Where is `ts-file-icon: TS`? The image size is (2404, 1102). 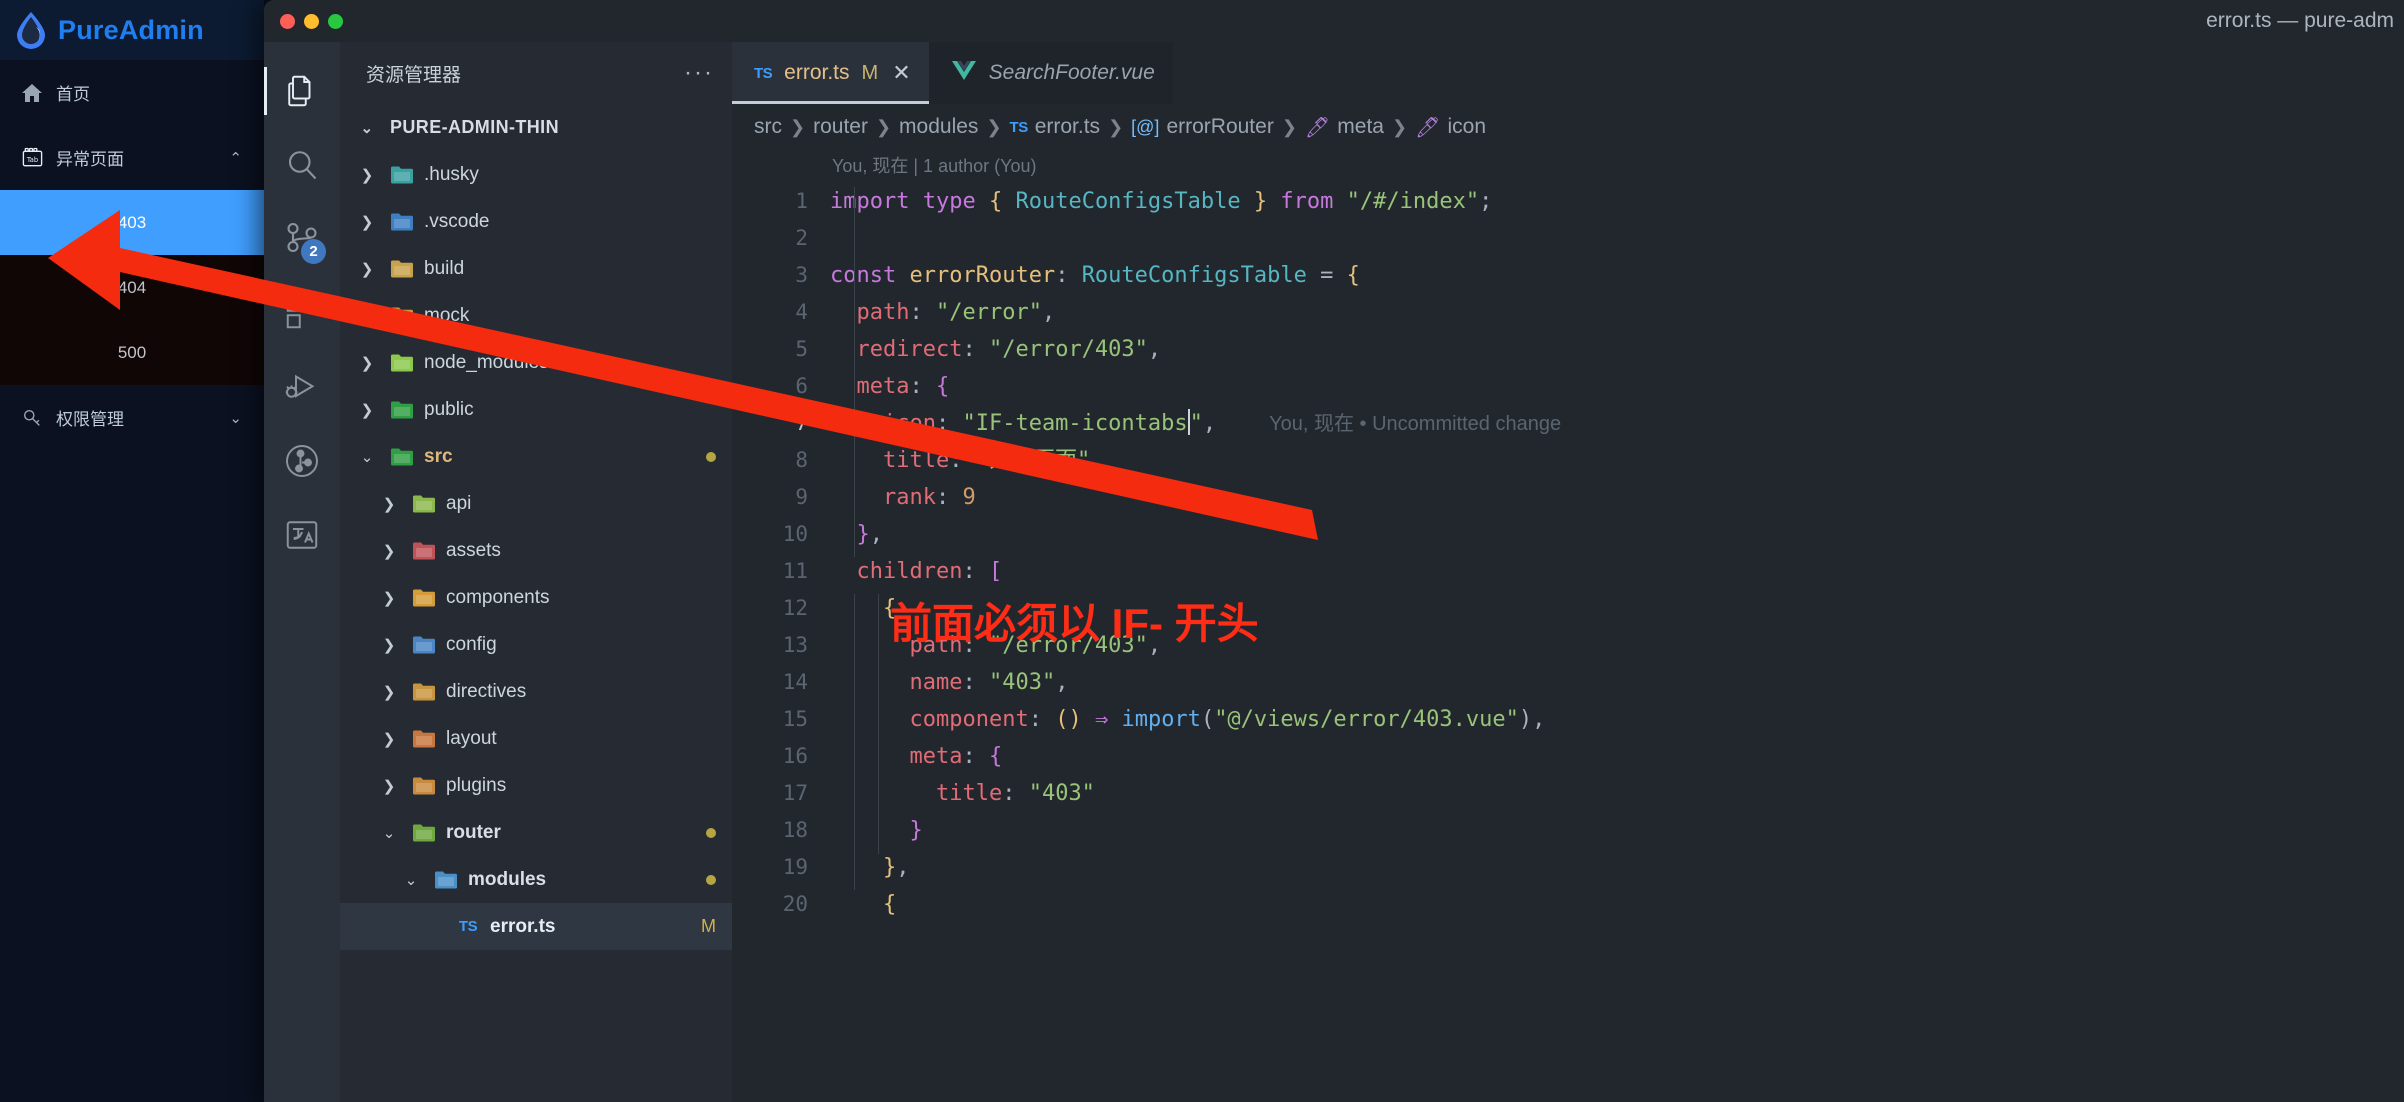 ts-file-icon: TS is located at coordinates (468, 926).